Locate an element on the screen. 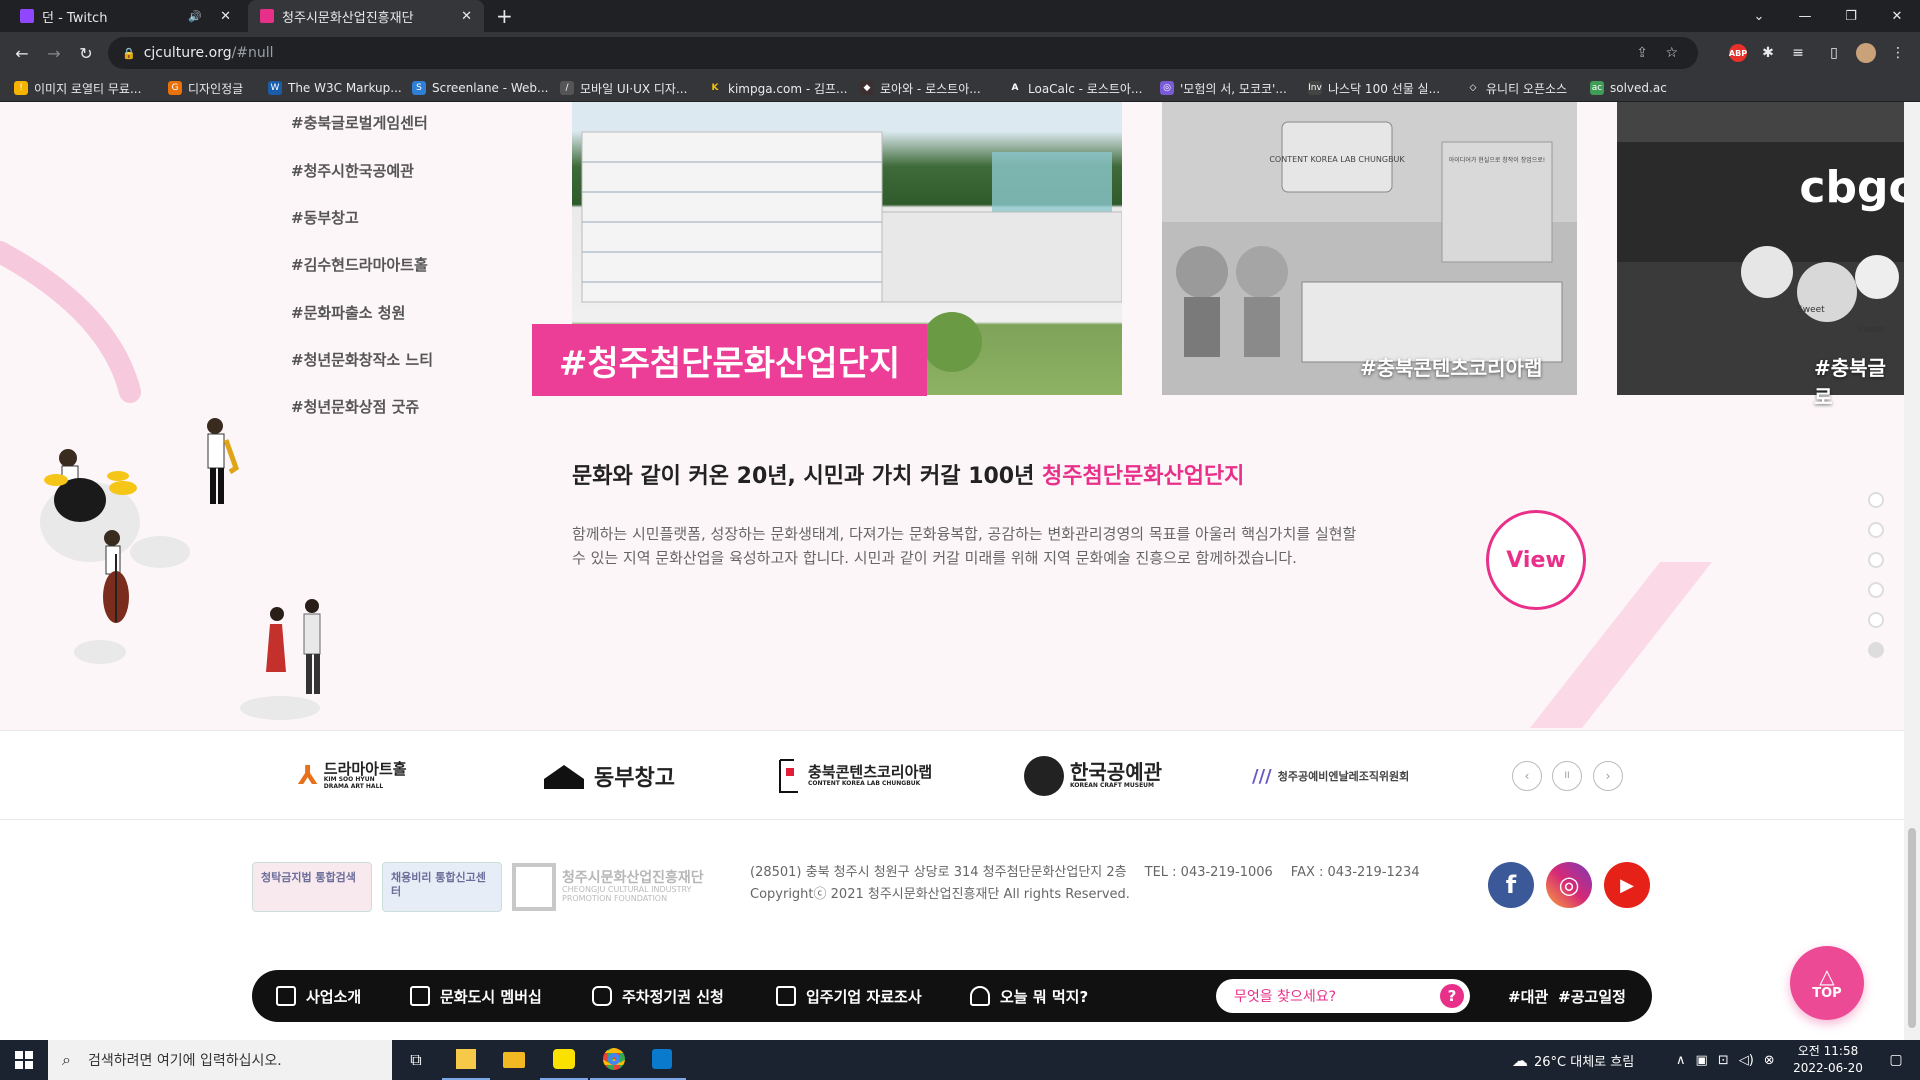 This screenshot has width=1920, height=1080. browser-tab-strip: 던 - Twitch 🔊 ✕ 청주시문화산업진흥재단 ✕ + ⌄ — ❐ ✕ is located at coordinates (960, 16).